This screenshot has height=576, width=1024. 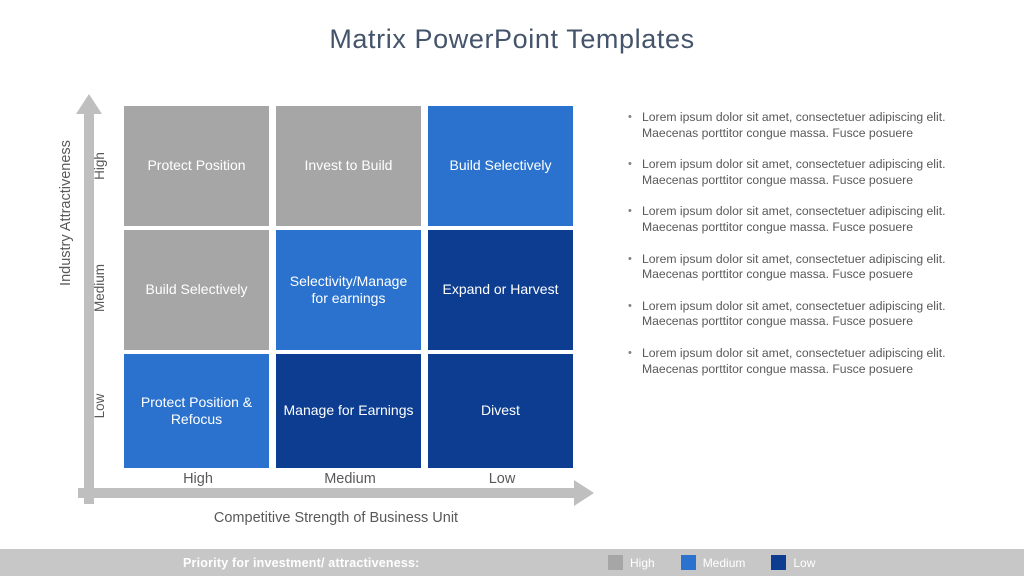 I want to click on legend-entry-low: Low, so click(x=793, y=562).